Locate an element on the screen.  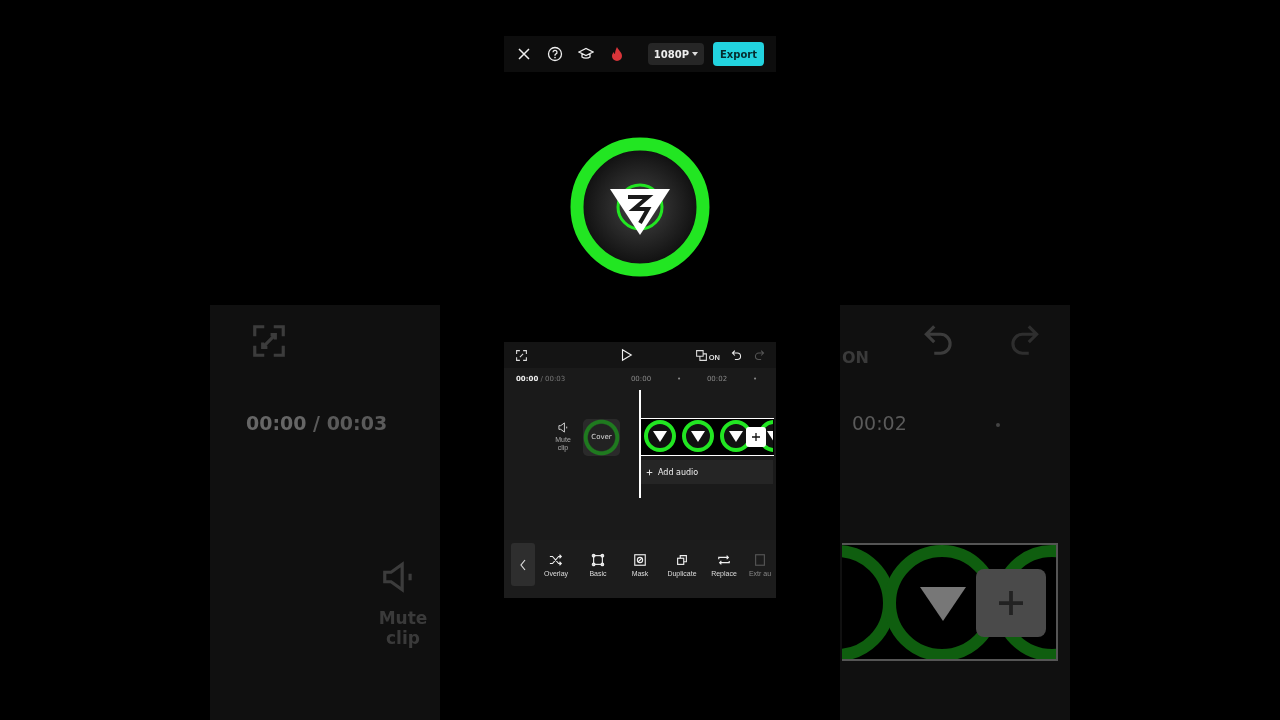
time-readout: 00:00 / 00:03 is located at coordinates (317, 423).